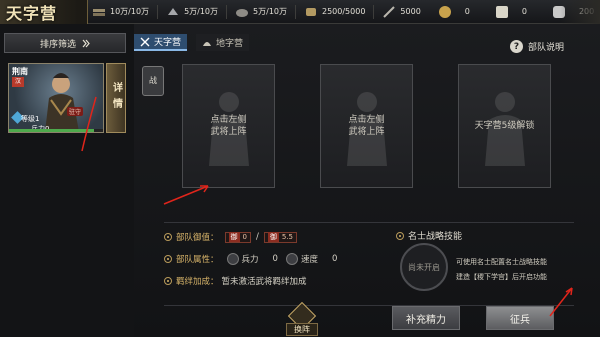 This screenshot has width=600, height=337. I want to click on resource-iron-value: 5万/10万, so click(201, 11).